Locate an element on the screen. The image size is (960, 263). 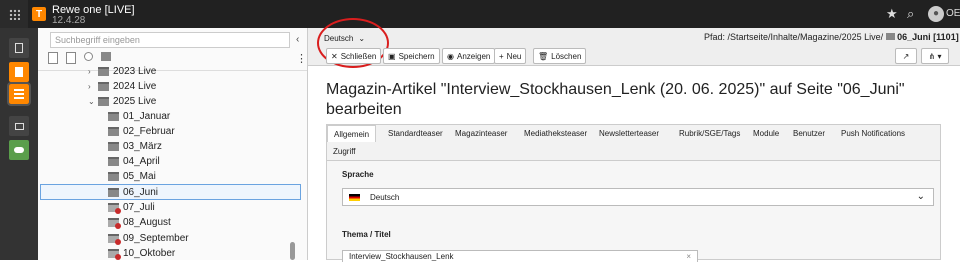
tree-node-maerz: 03_März is located at coordinates (135, 146).